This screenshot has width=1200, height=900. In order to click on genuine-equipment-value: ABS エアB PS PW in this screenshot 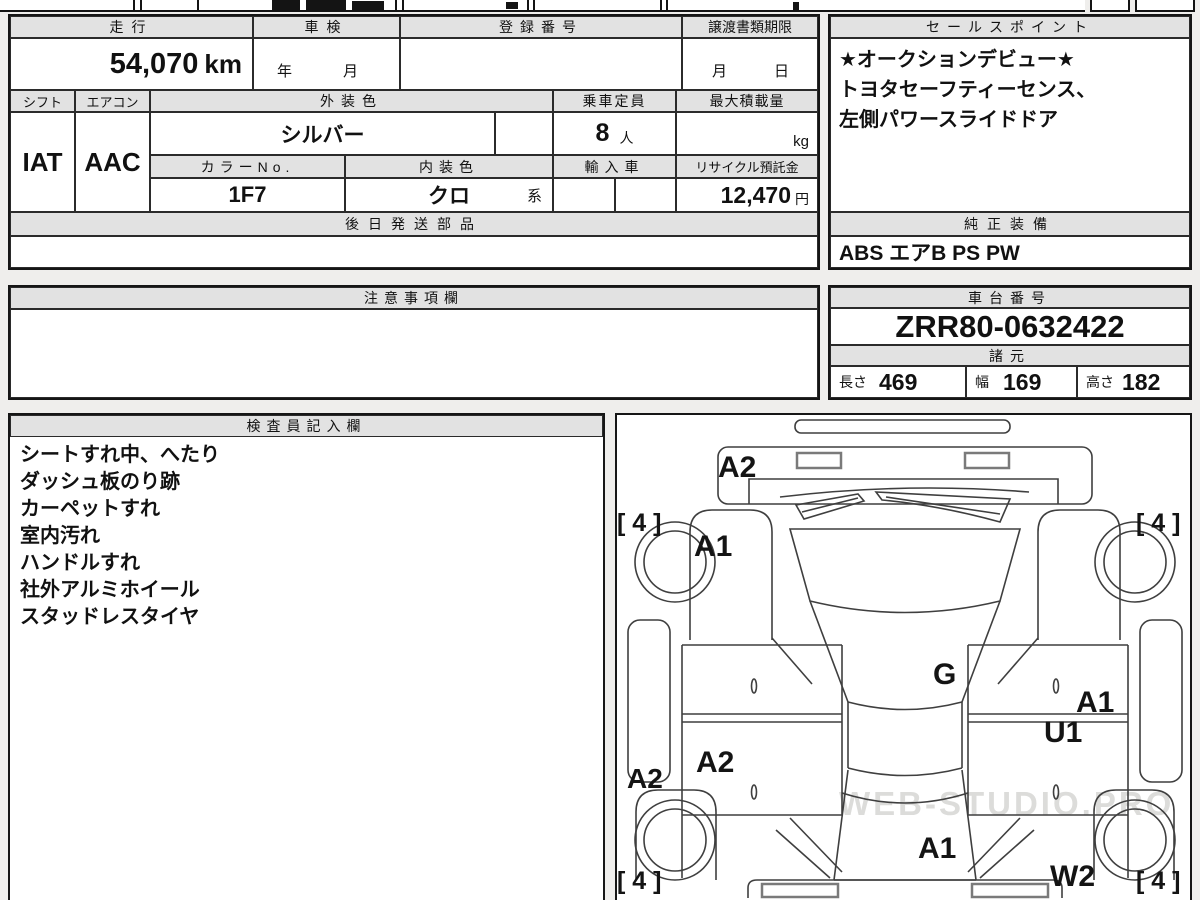, I will do `click(1010, 252)`.